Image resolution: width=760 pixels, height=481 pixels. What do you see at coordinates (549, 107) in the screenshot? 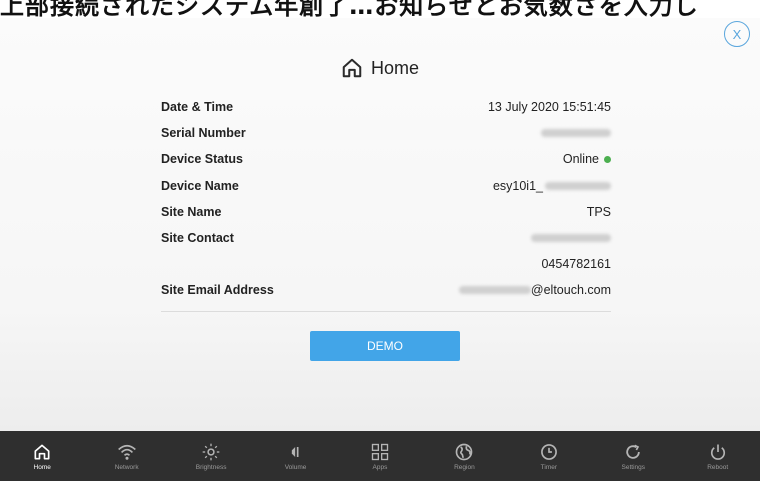
I see `date-time-value: 13 July 2020 15:51:45` at bounding box center [549, 107].